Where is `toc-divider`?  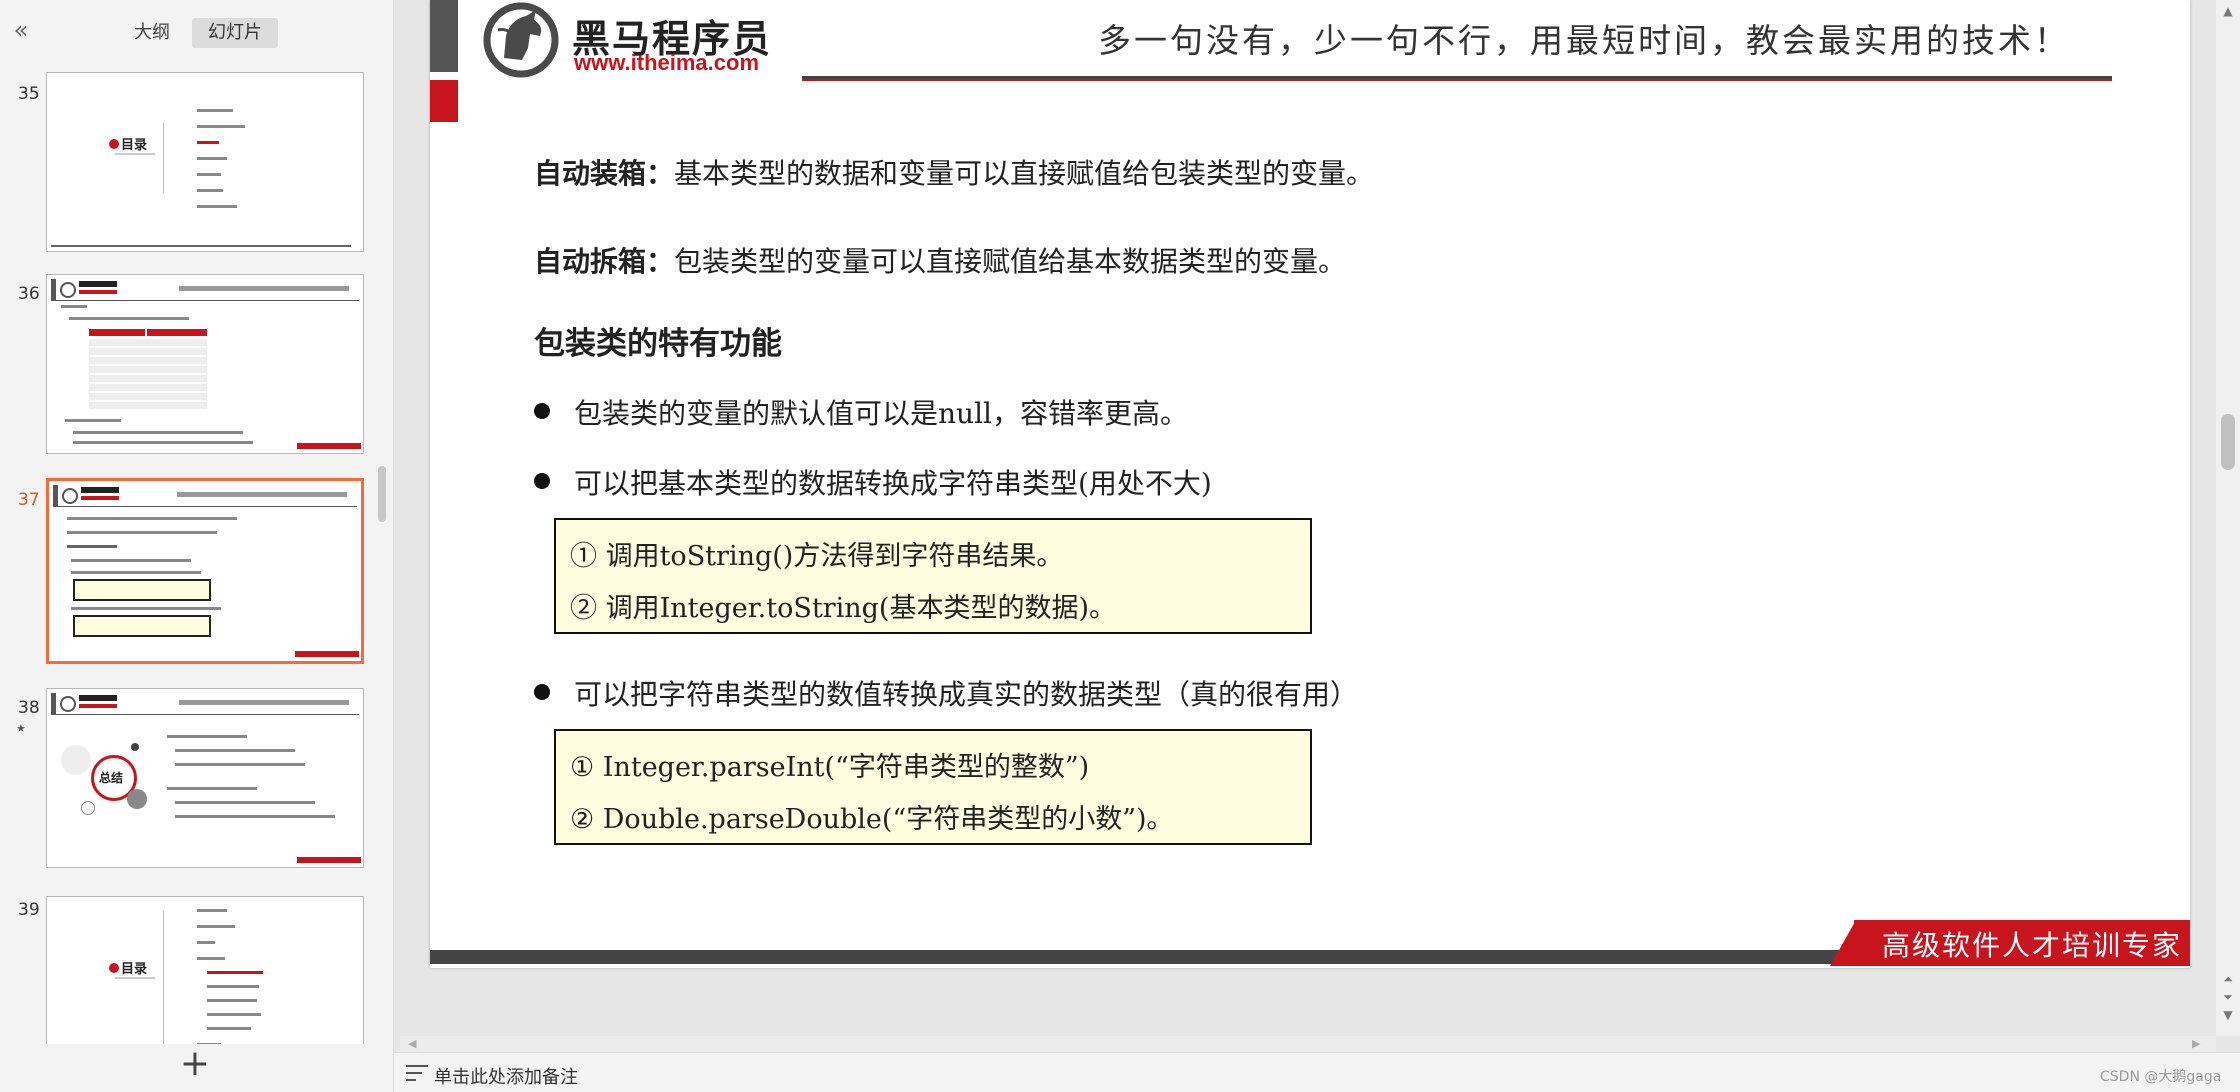
toc-divider is located at coordinates (163, 158).